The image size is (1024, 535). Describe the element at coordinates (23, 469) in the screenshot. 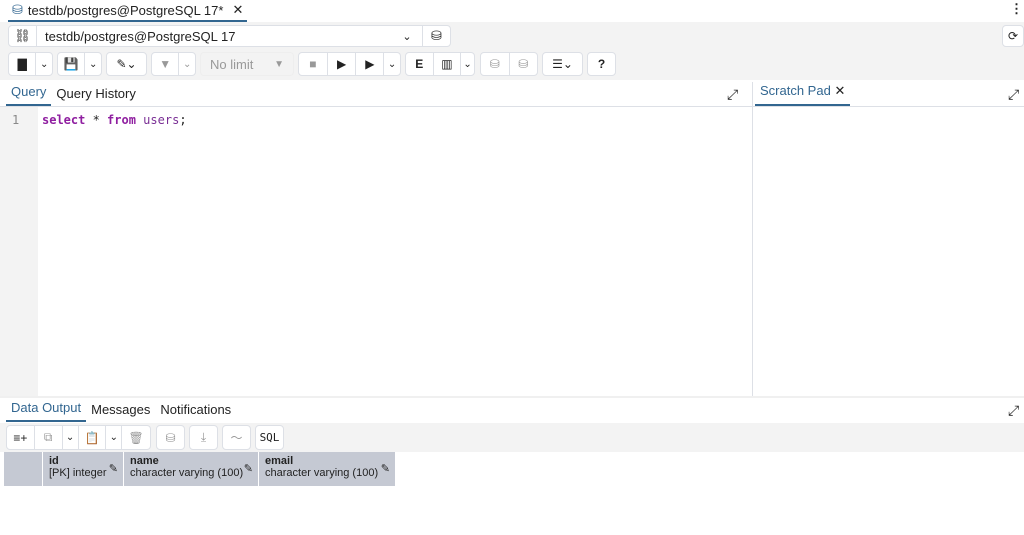

I see `row-selector-header` at that location.